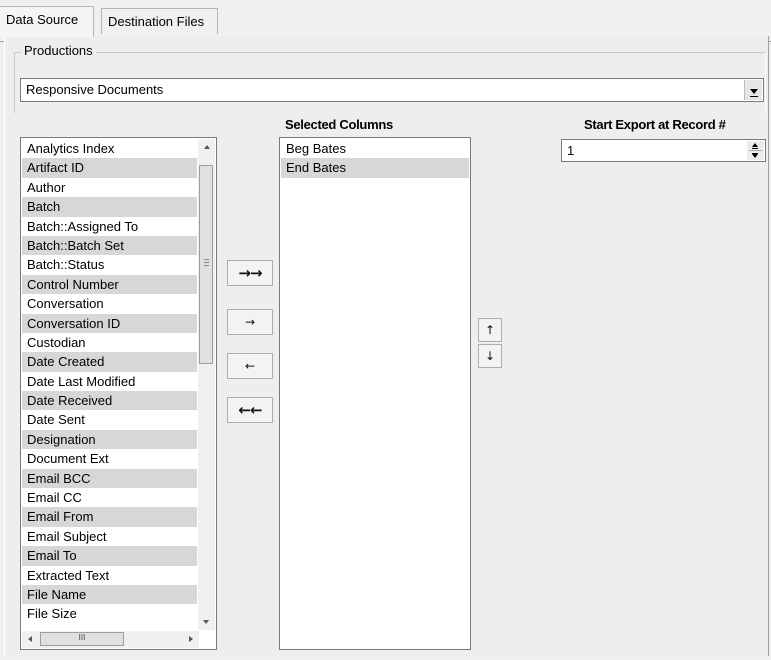 This screenshot has height=660, width=771. Describe the element at coordinates (109, 303) in the screenshot. I see `list-item: Conversation` at that location.